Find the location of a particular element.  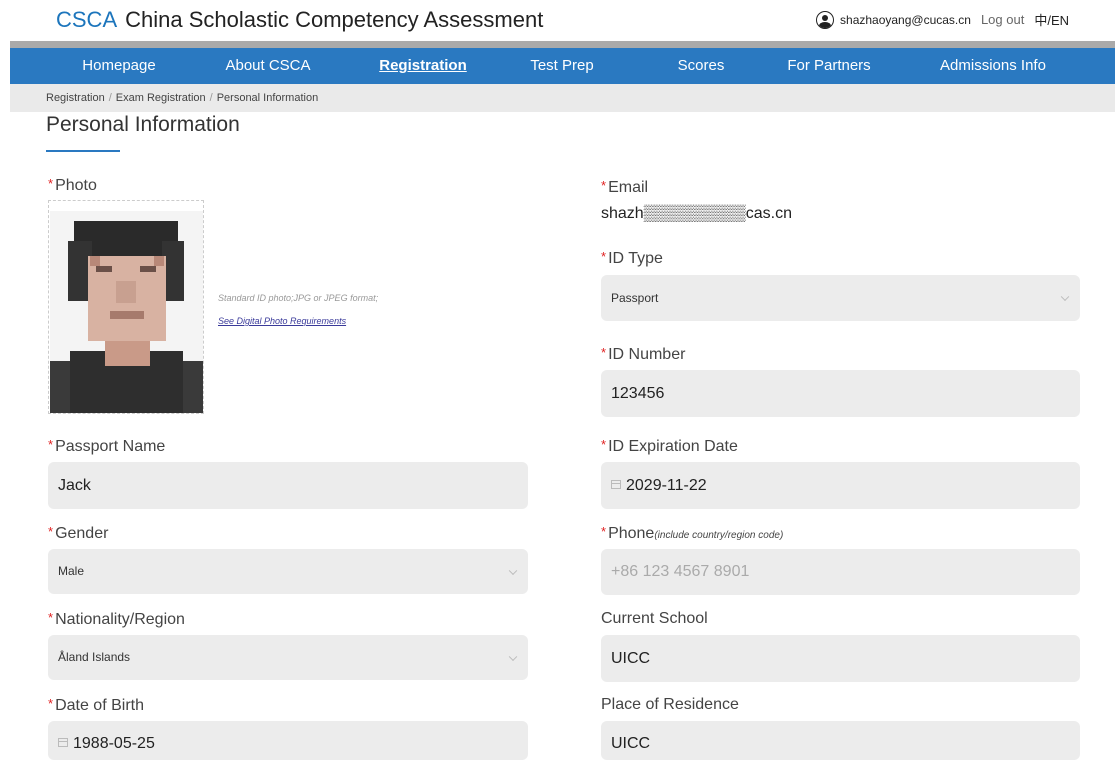

applicant-photo is located at coordinates (126, 312).